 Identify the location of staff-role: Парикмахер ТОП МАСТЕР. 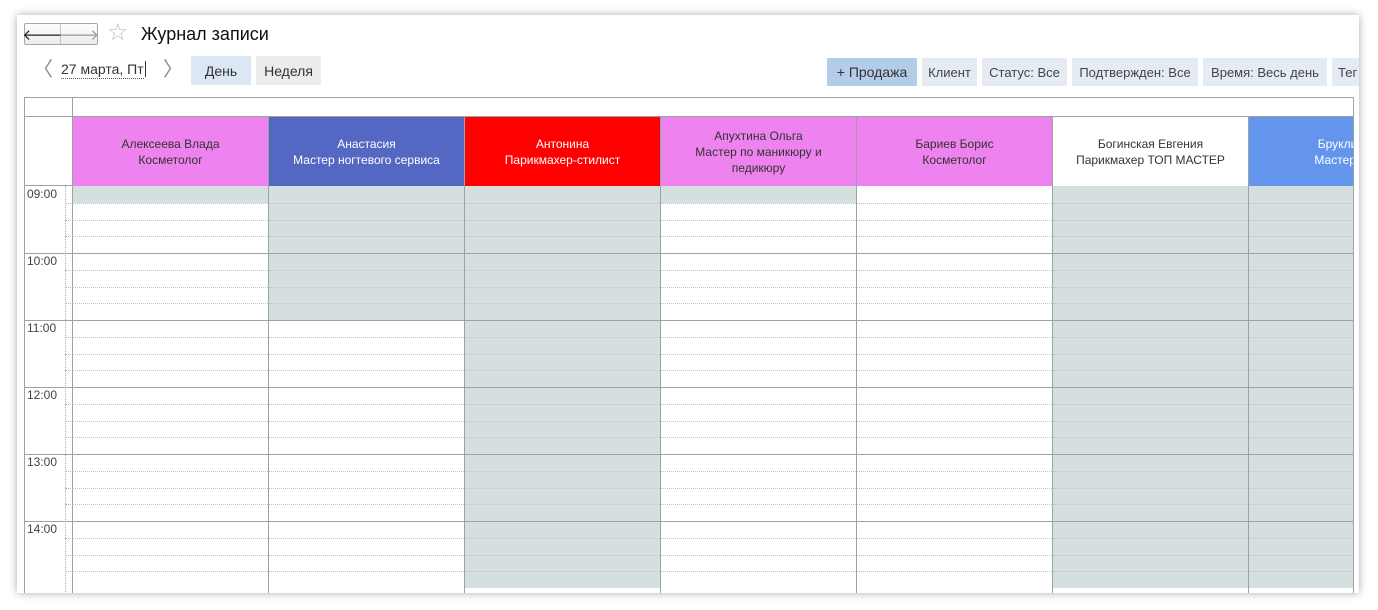
(1150, 159).